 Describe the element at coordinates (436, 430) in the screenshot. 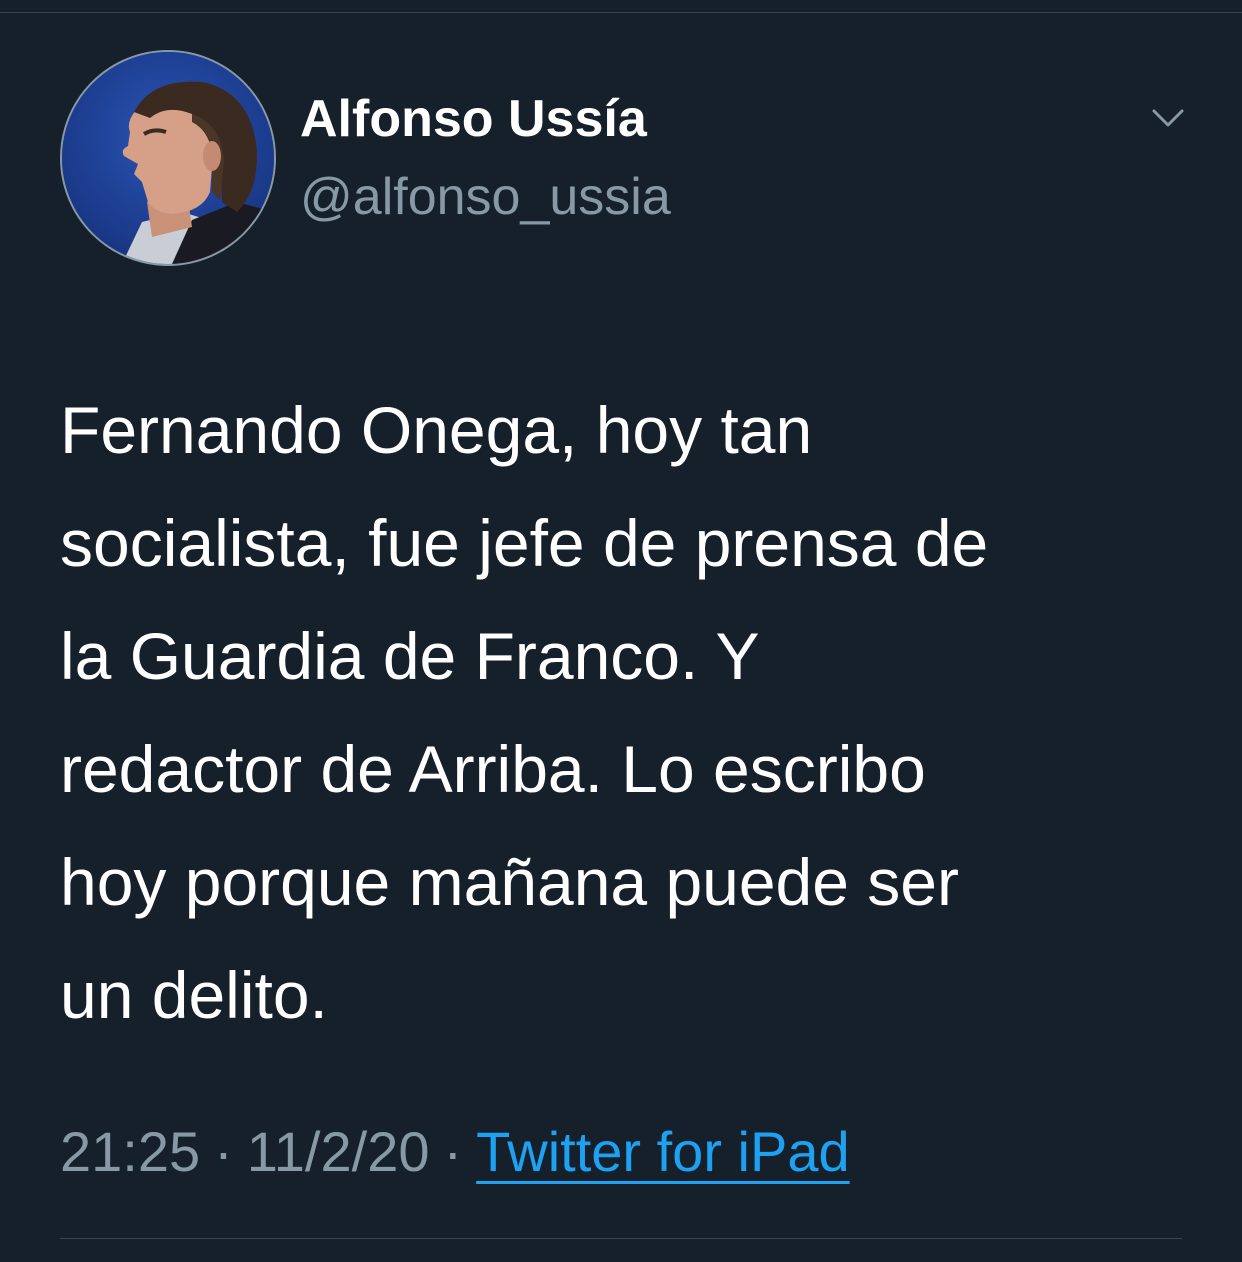

I see `tweet-text-line: Fernando Onega, hoy tan` at that location.